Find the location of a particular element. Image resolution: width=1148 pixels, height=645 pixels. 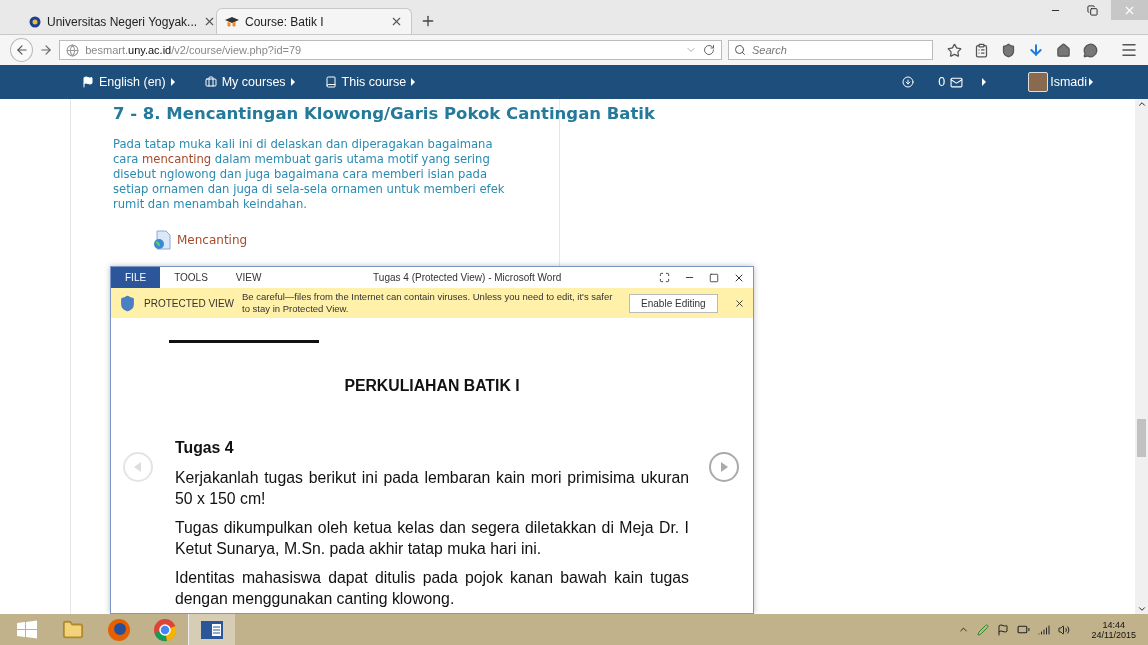

clock-time: 14:44 is located at coordinates (1114, 624).